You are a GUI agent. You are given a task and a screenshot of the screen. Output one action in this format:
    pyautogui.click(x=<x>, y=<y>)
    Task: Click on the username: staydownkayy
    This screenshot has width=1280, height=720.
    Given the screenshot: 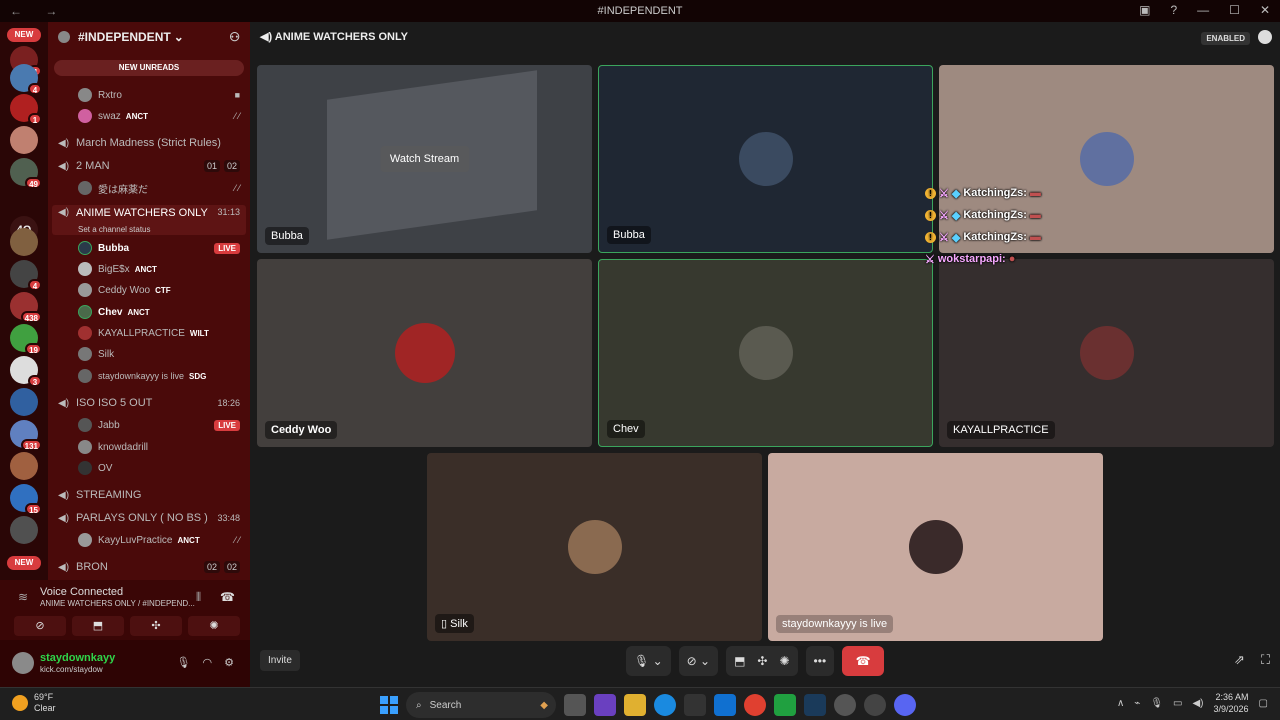 What is the action you would take?
    pyautogui.click(x=77, y=658)
    